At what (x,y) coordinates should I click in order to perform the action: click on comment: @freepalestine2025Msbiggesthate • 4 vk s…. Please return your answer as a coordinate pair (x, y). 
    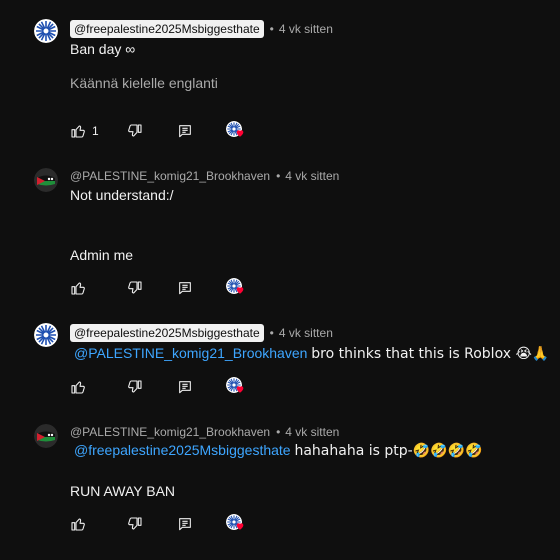
    Looking at the image, I should click on (280, 363).